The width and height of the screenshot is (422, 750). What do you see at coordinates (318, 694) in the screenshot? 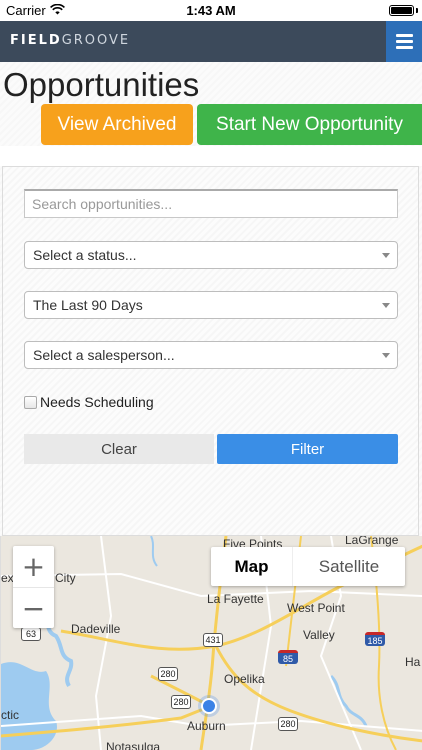
I see `highway` at bounding box center [318, 694].